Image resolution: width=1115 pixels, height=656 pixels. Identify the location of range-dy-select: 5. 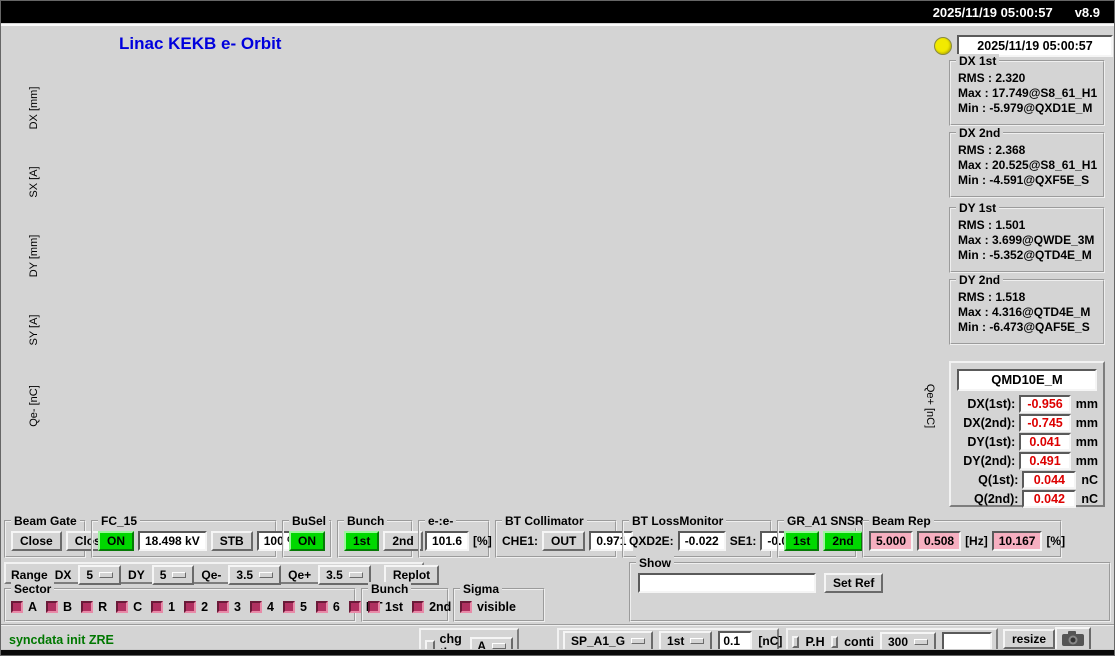
(173, 575).